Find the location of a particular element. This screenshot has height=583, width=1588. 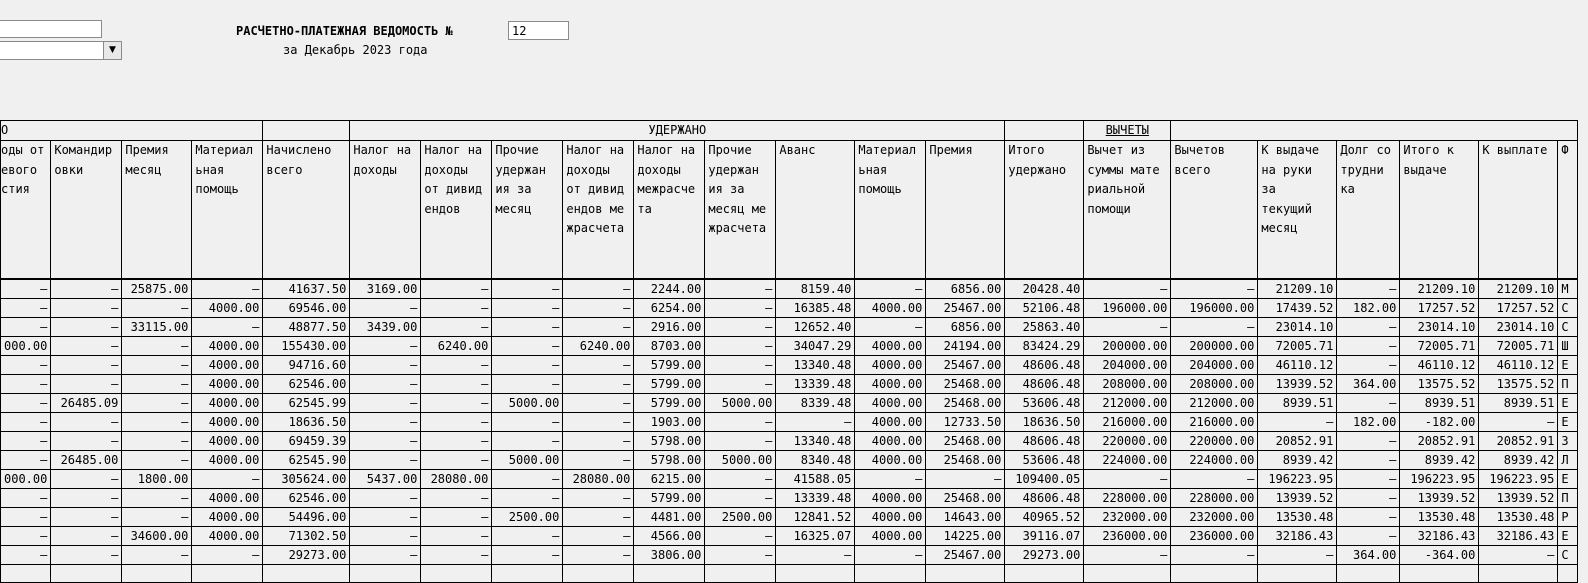

table-cell: -182.00 is located at coordinates (1439, 422).